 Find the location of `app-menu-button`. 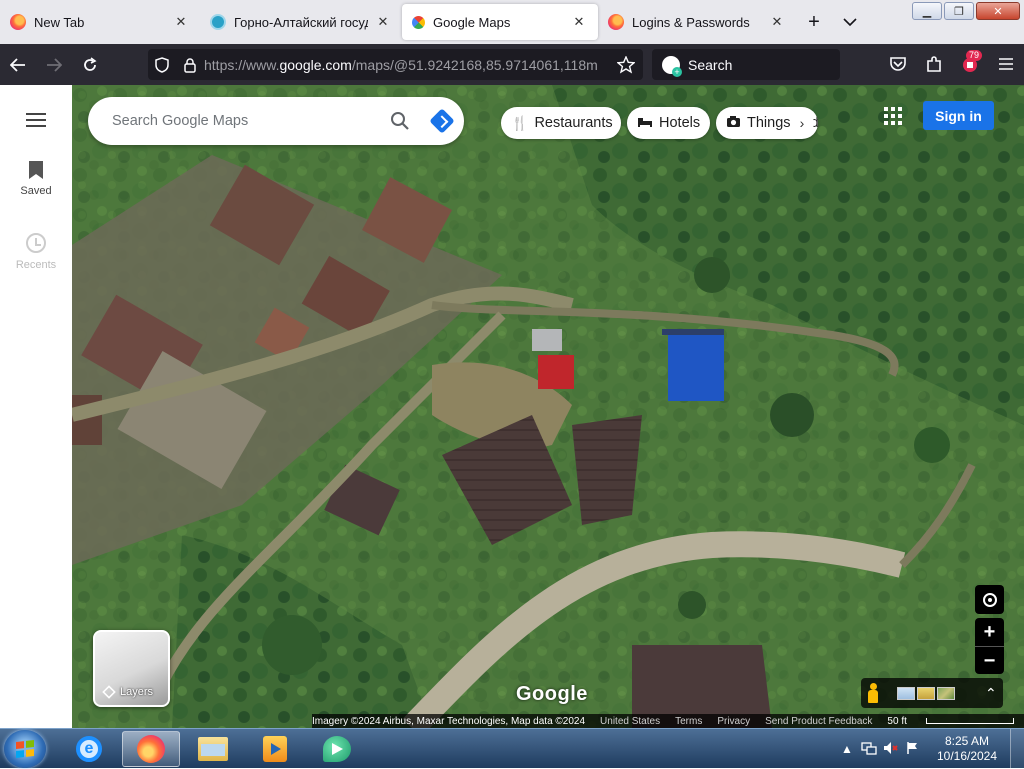

app-menu-button is located at coordinates (1006, 64).